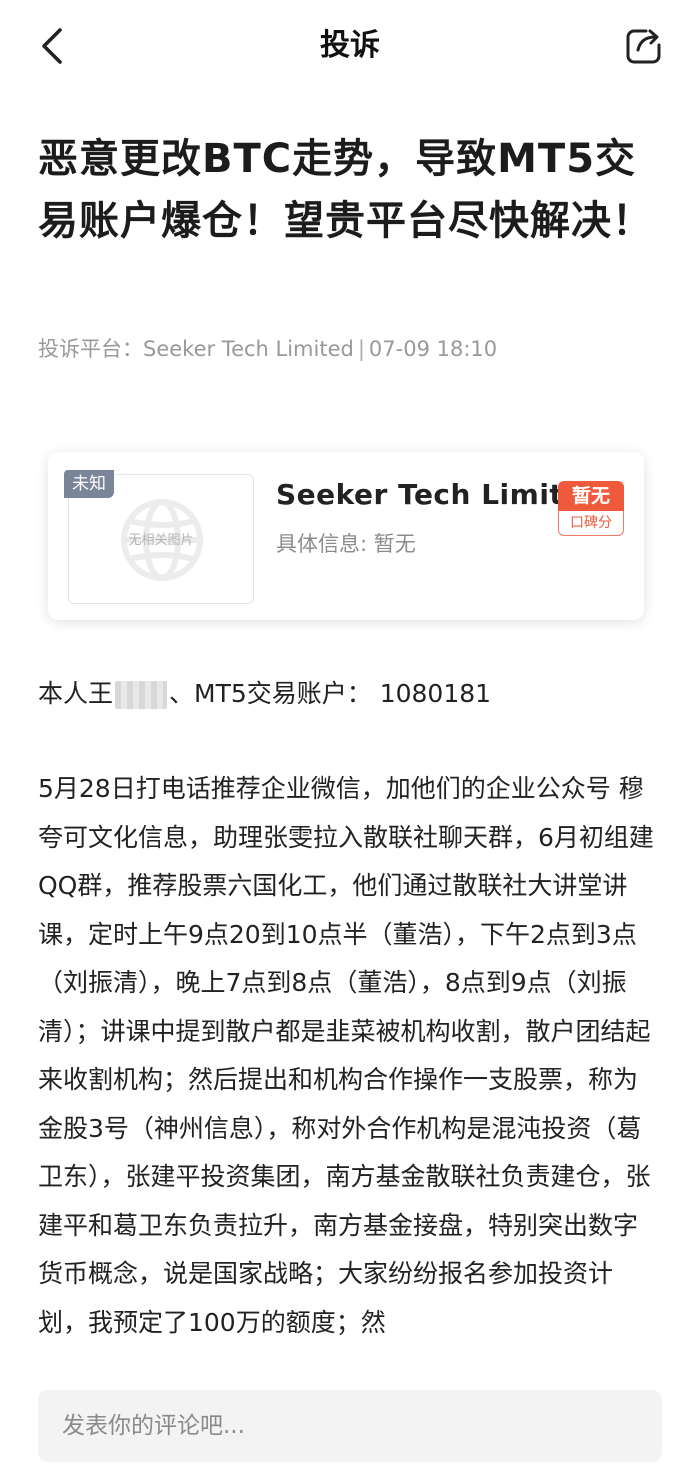  I want to click on complaint-meta: 投诉平台：Seeker Tech Limited | 07-09 18:10, so click(267, 349).